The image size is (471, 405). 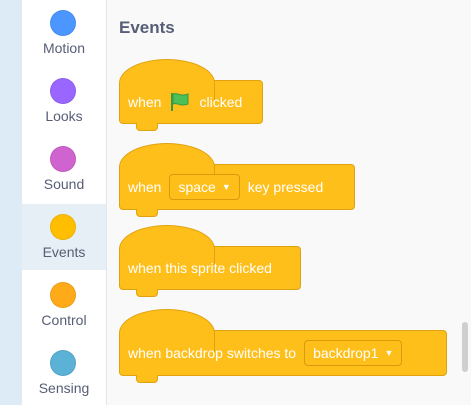 What do you see at coordinates (147, 27) in the screenshot?
I see `palette-section-title: Events` at bounding box center [147, 27].